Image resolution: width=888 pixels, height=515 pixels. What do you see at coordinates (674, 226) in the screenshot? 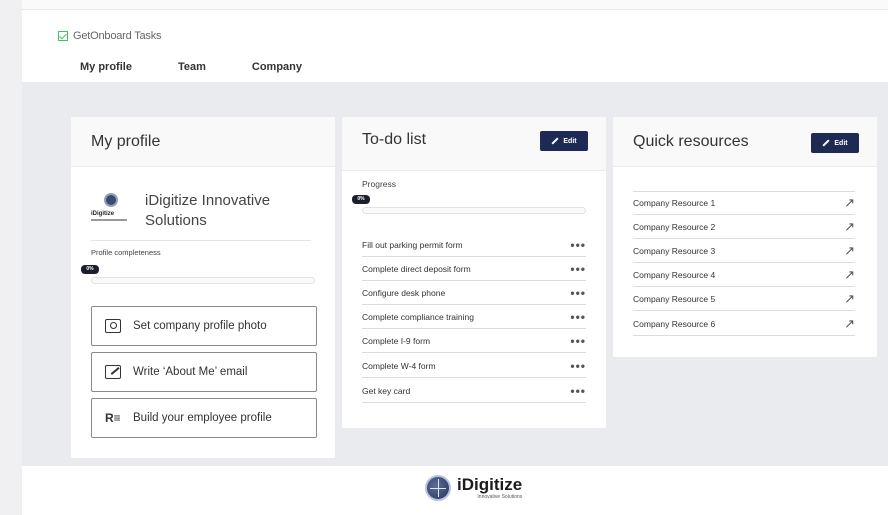
I see `resource-label: Company Resource 2` at bounding box center [674, 226].